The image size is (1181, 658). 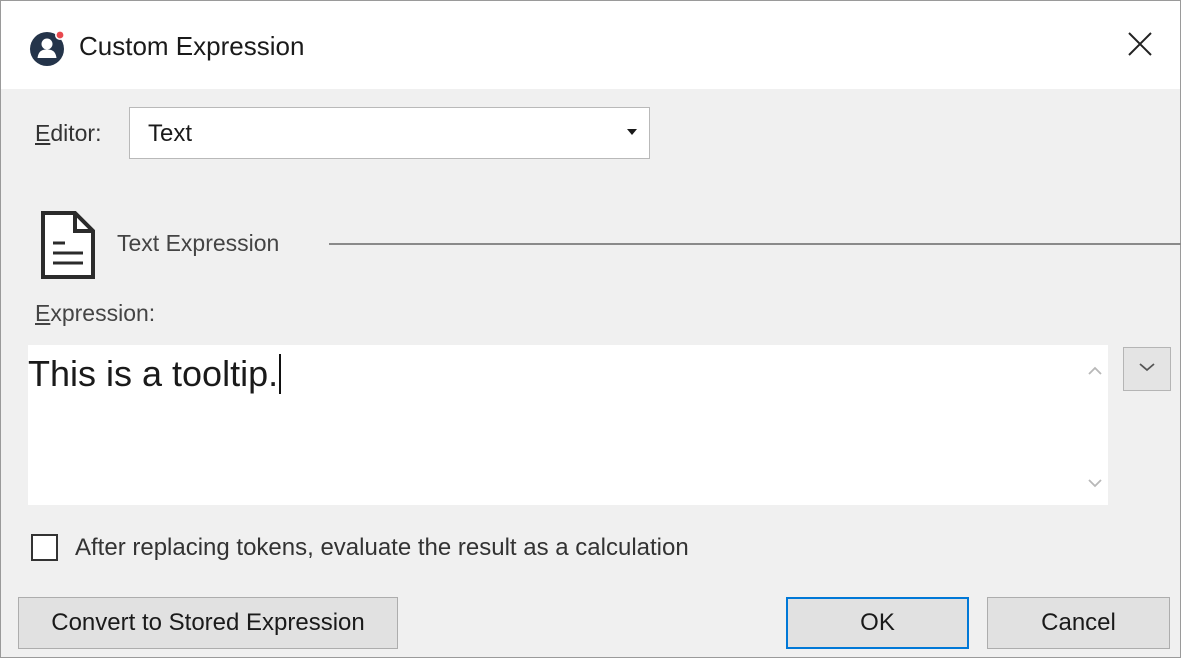 I want to click on cancel-button: Cancel, so click(x=1078, y=623).